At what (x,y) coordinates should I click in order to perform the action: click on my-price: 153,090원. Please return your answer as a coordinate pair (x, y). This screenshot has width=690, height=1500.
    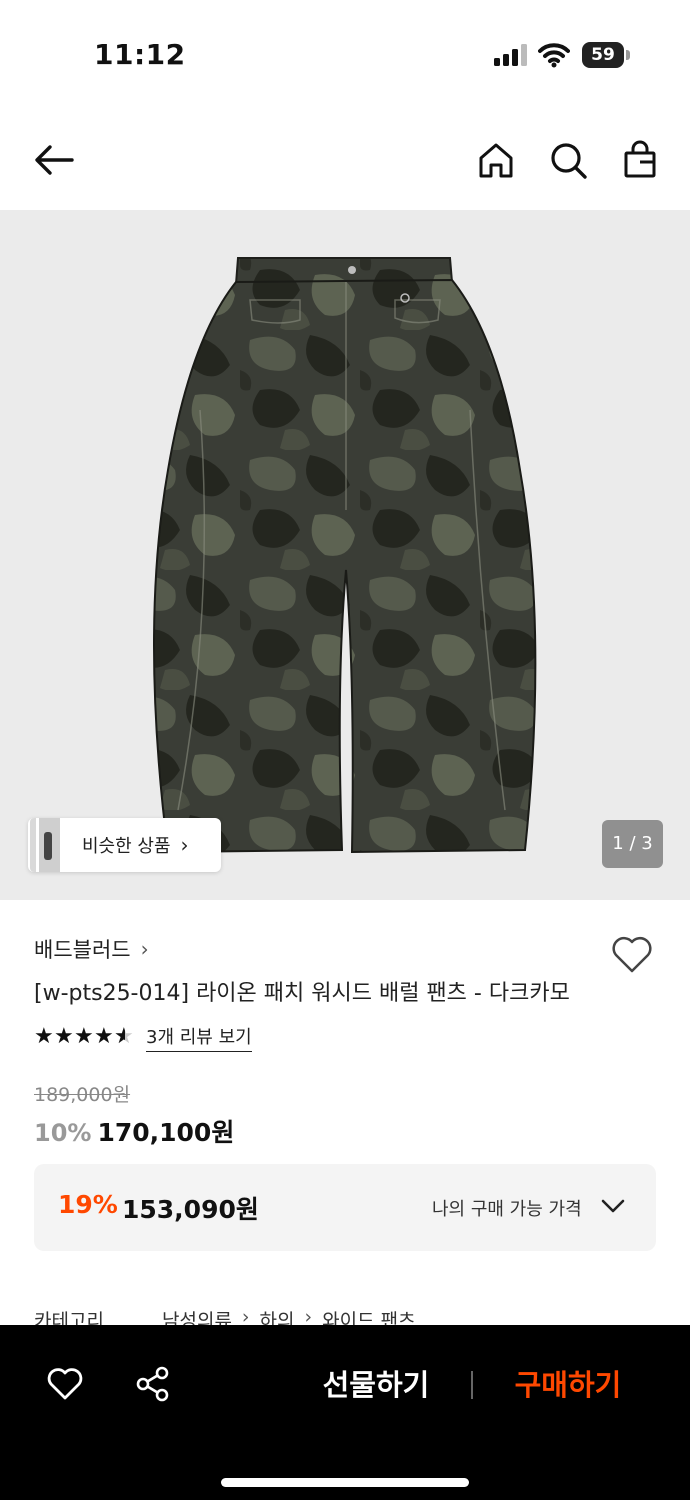
    Looking at the image, I should click on (190, 1209).